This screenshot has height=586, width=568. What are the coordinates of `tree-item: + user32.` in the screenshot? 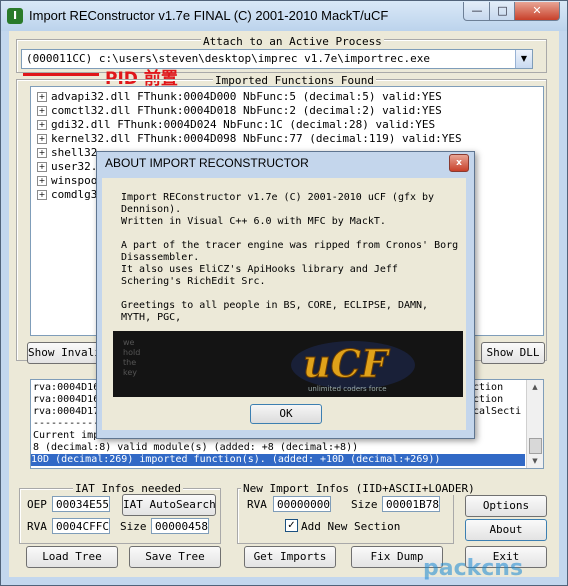 It's located at (67, 167).